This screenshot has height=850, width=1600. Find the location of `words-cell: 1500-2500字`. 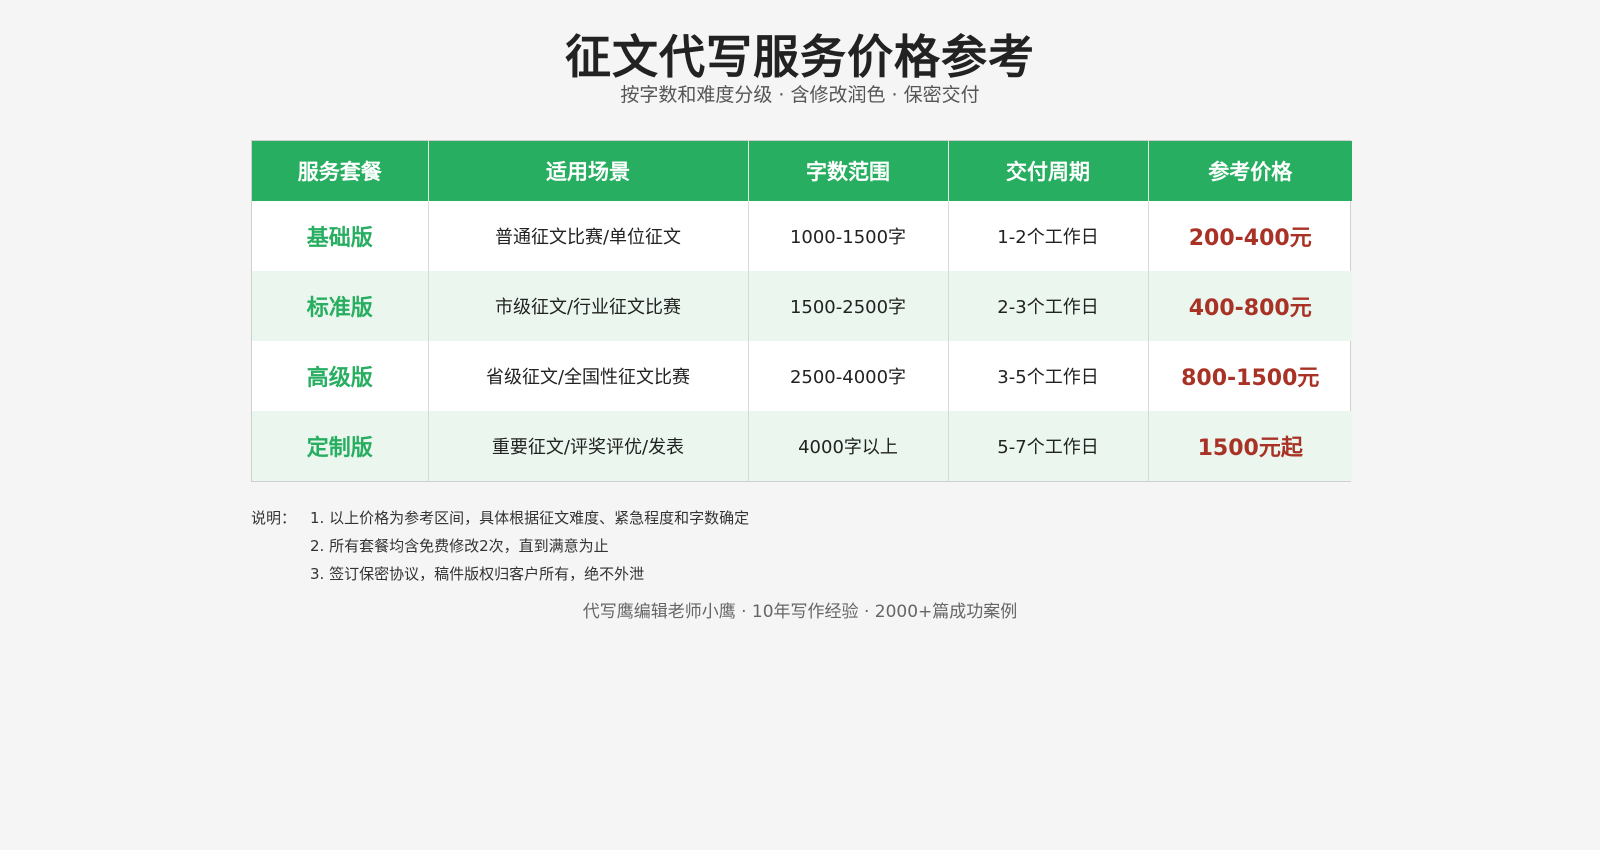

words-cell: 1500-2500字 is located at coordinates (848, 306).